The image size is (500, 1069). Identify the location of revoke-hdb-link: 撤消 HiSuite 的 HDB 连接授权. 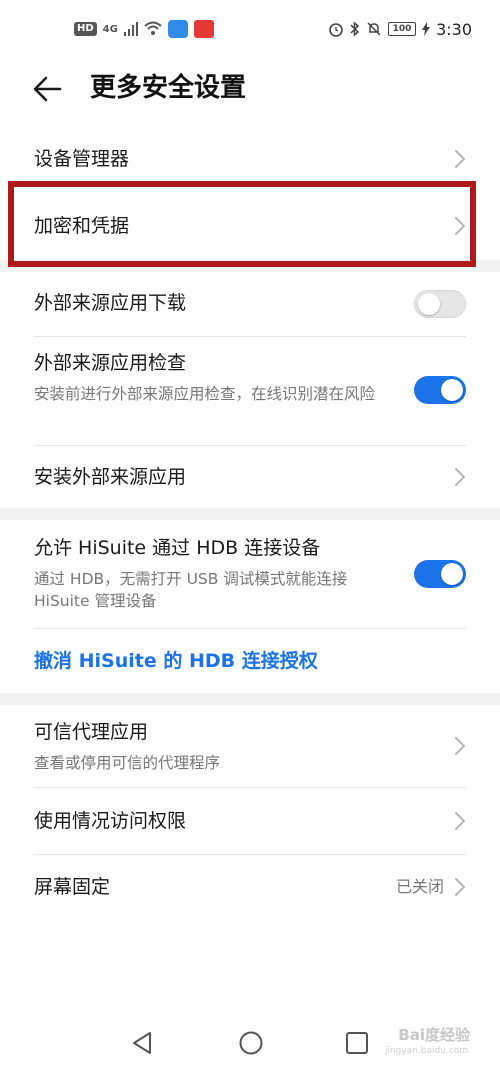
(250, 661).